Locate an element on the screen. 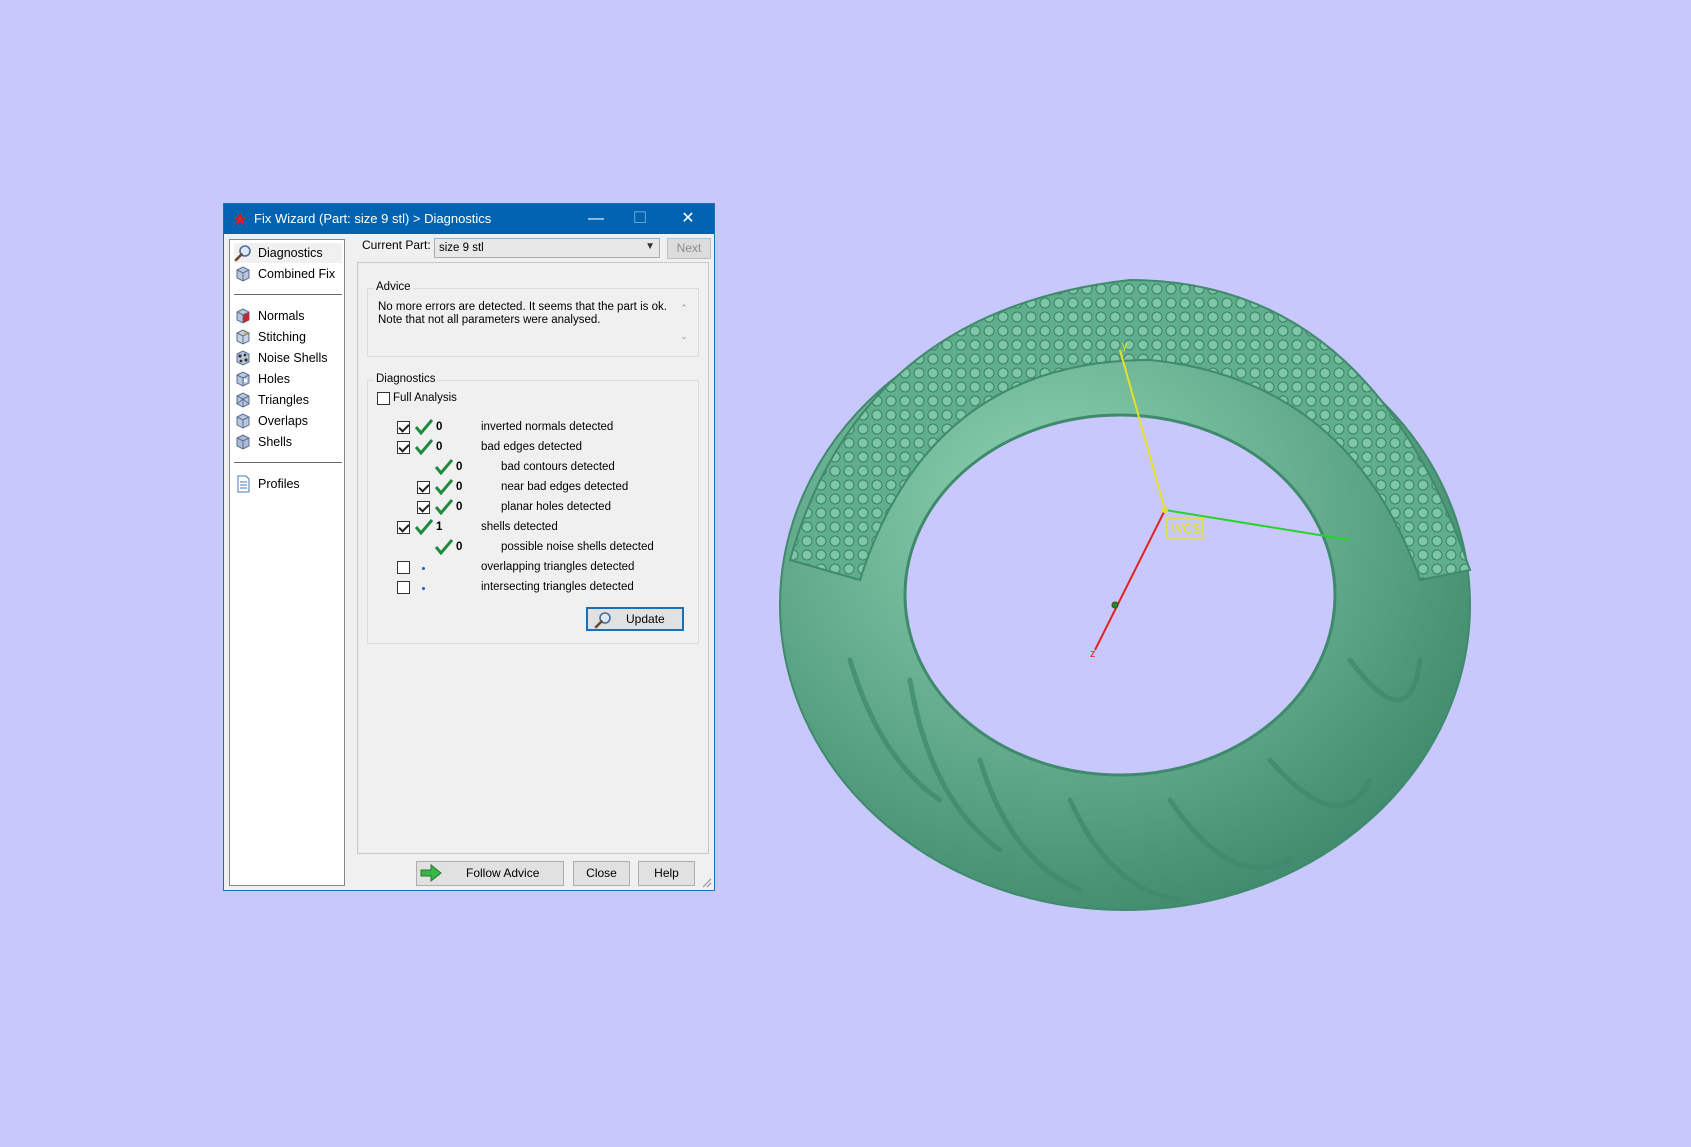 The height and width of the screenshot is (1147, 1691). overlaps-cube-icon is located at coordinates (243, 421).